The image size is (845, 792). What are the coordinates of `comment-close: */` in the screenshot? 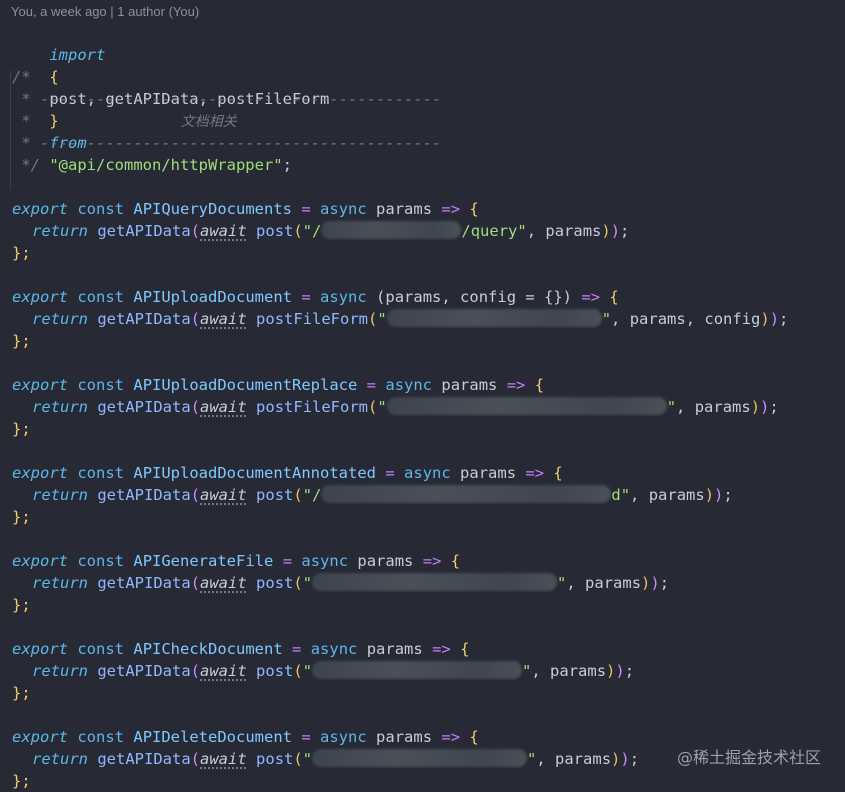 It's located at (26, 165).